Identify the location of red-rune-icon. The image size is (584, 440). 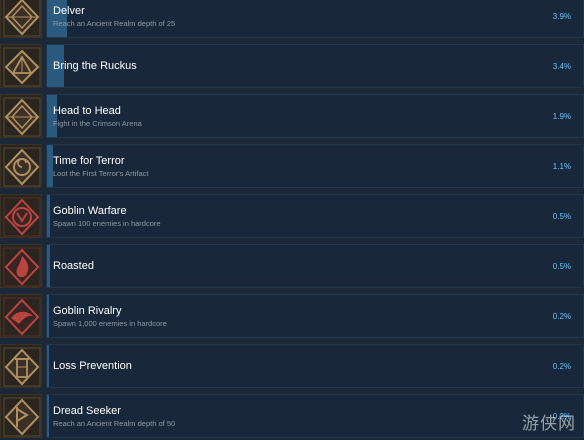
(21, 216).